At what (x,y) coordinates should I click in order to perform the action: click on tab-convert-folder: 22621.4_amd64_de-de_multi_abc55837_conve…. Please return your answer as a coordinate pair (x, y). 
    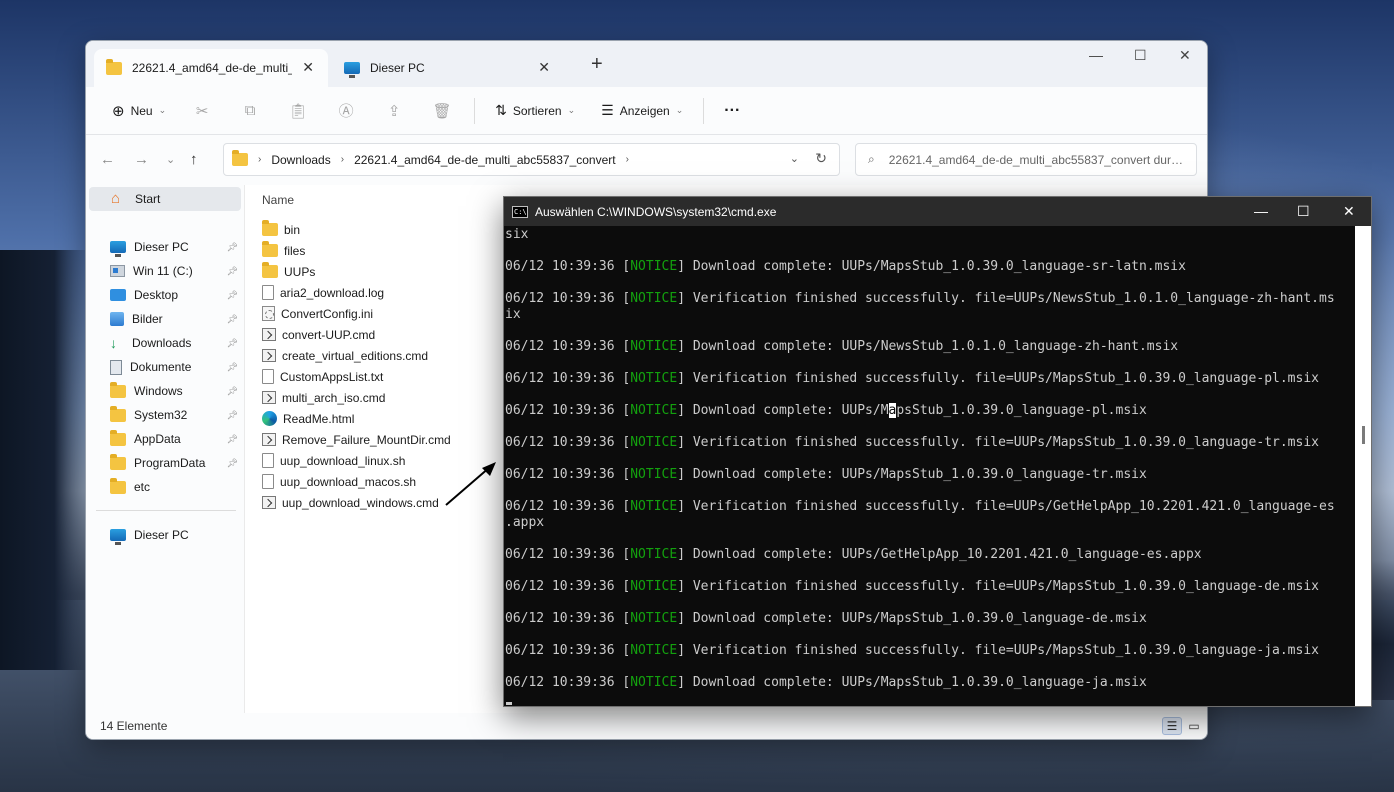
    Looking at the image, I should click on (211, 68).